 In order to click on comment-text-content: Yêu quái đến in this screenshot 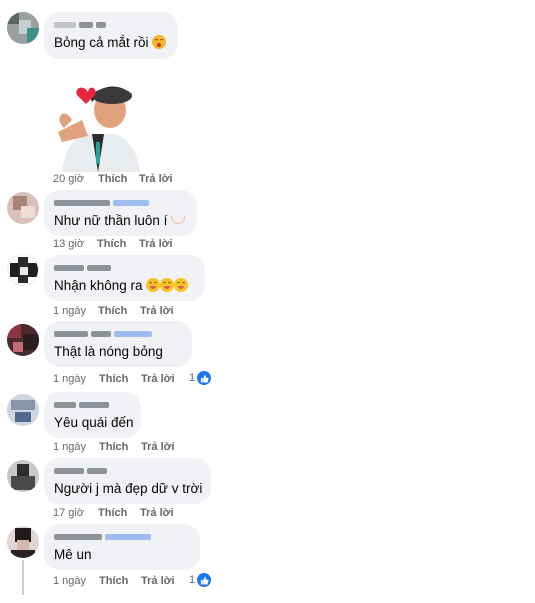, I will do `click(94, 422)`.